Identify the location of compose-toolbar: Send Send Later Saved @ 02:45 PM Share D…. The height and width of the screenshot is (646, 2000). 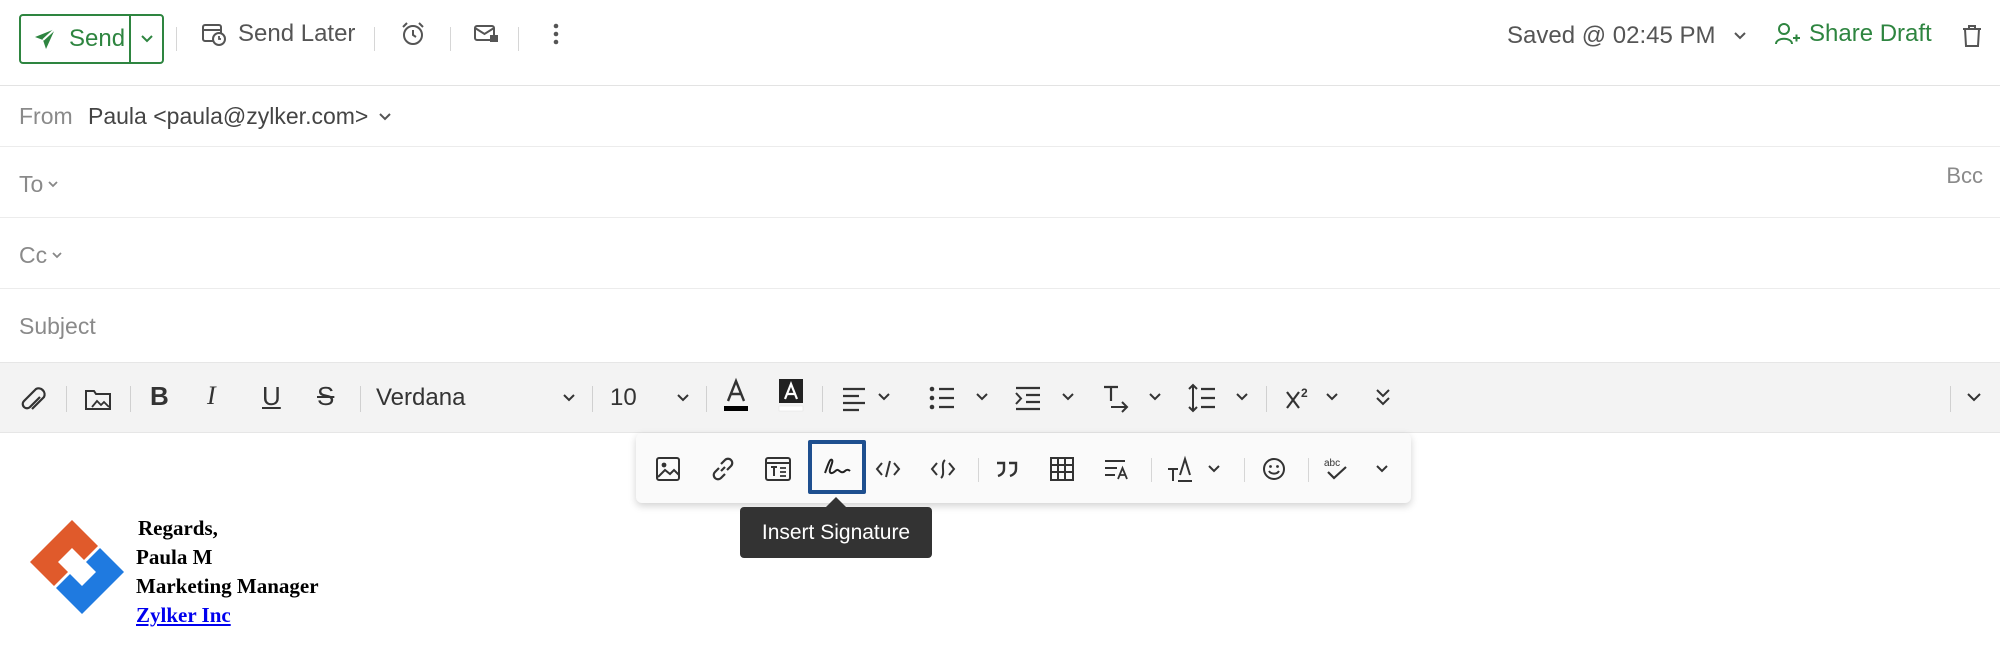
(1000, 43).